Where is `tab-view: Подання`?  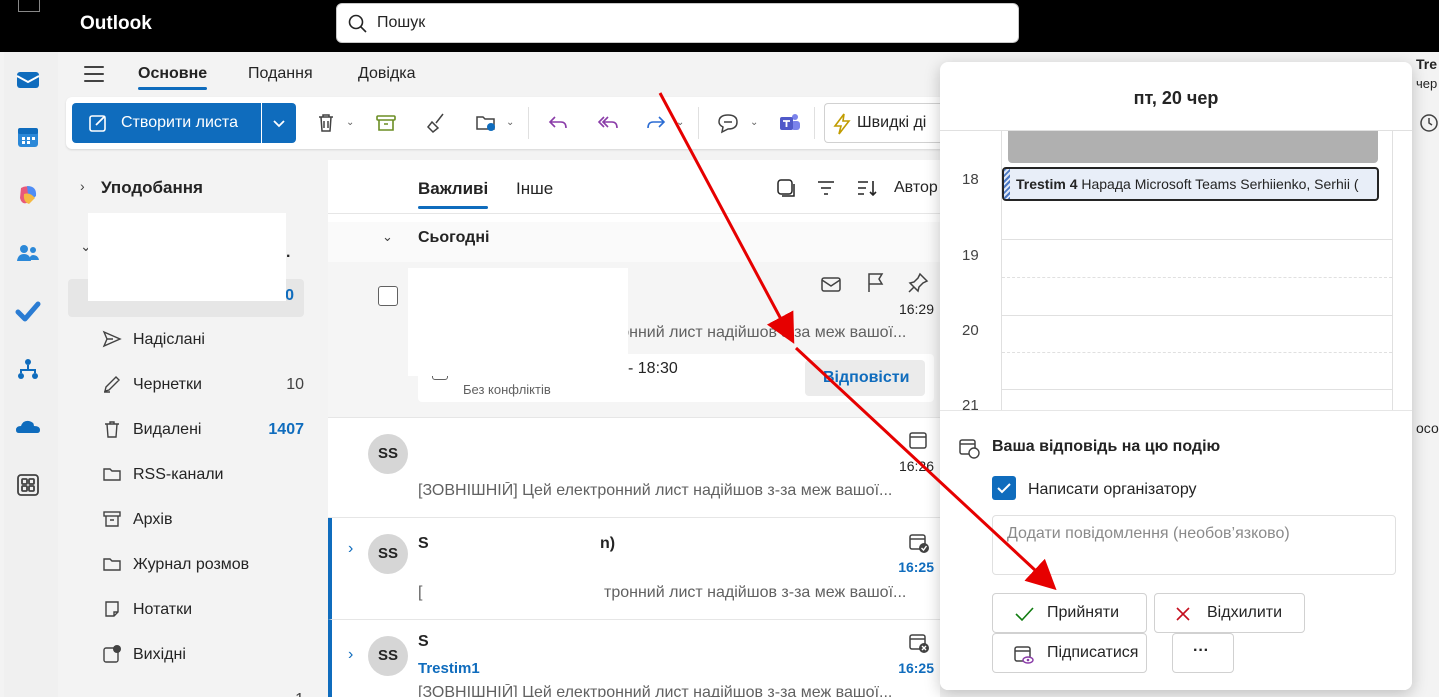 tab-view: Подання is located at coordinates (280, 74).